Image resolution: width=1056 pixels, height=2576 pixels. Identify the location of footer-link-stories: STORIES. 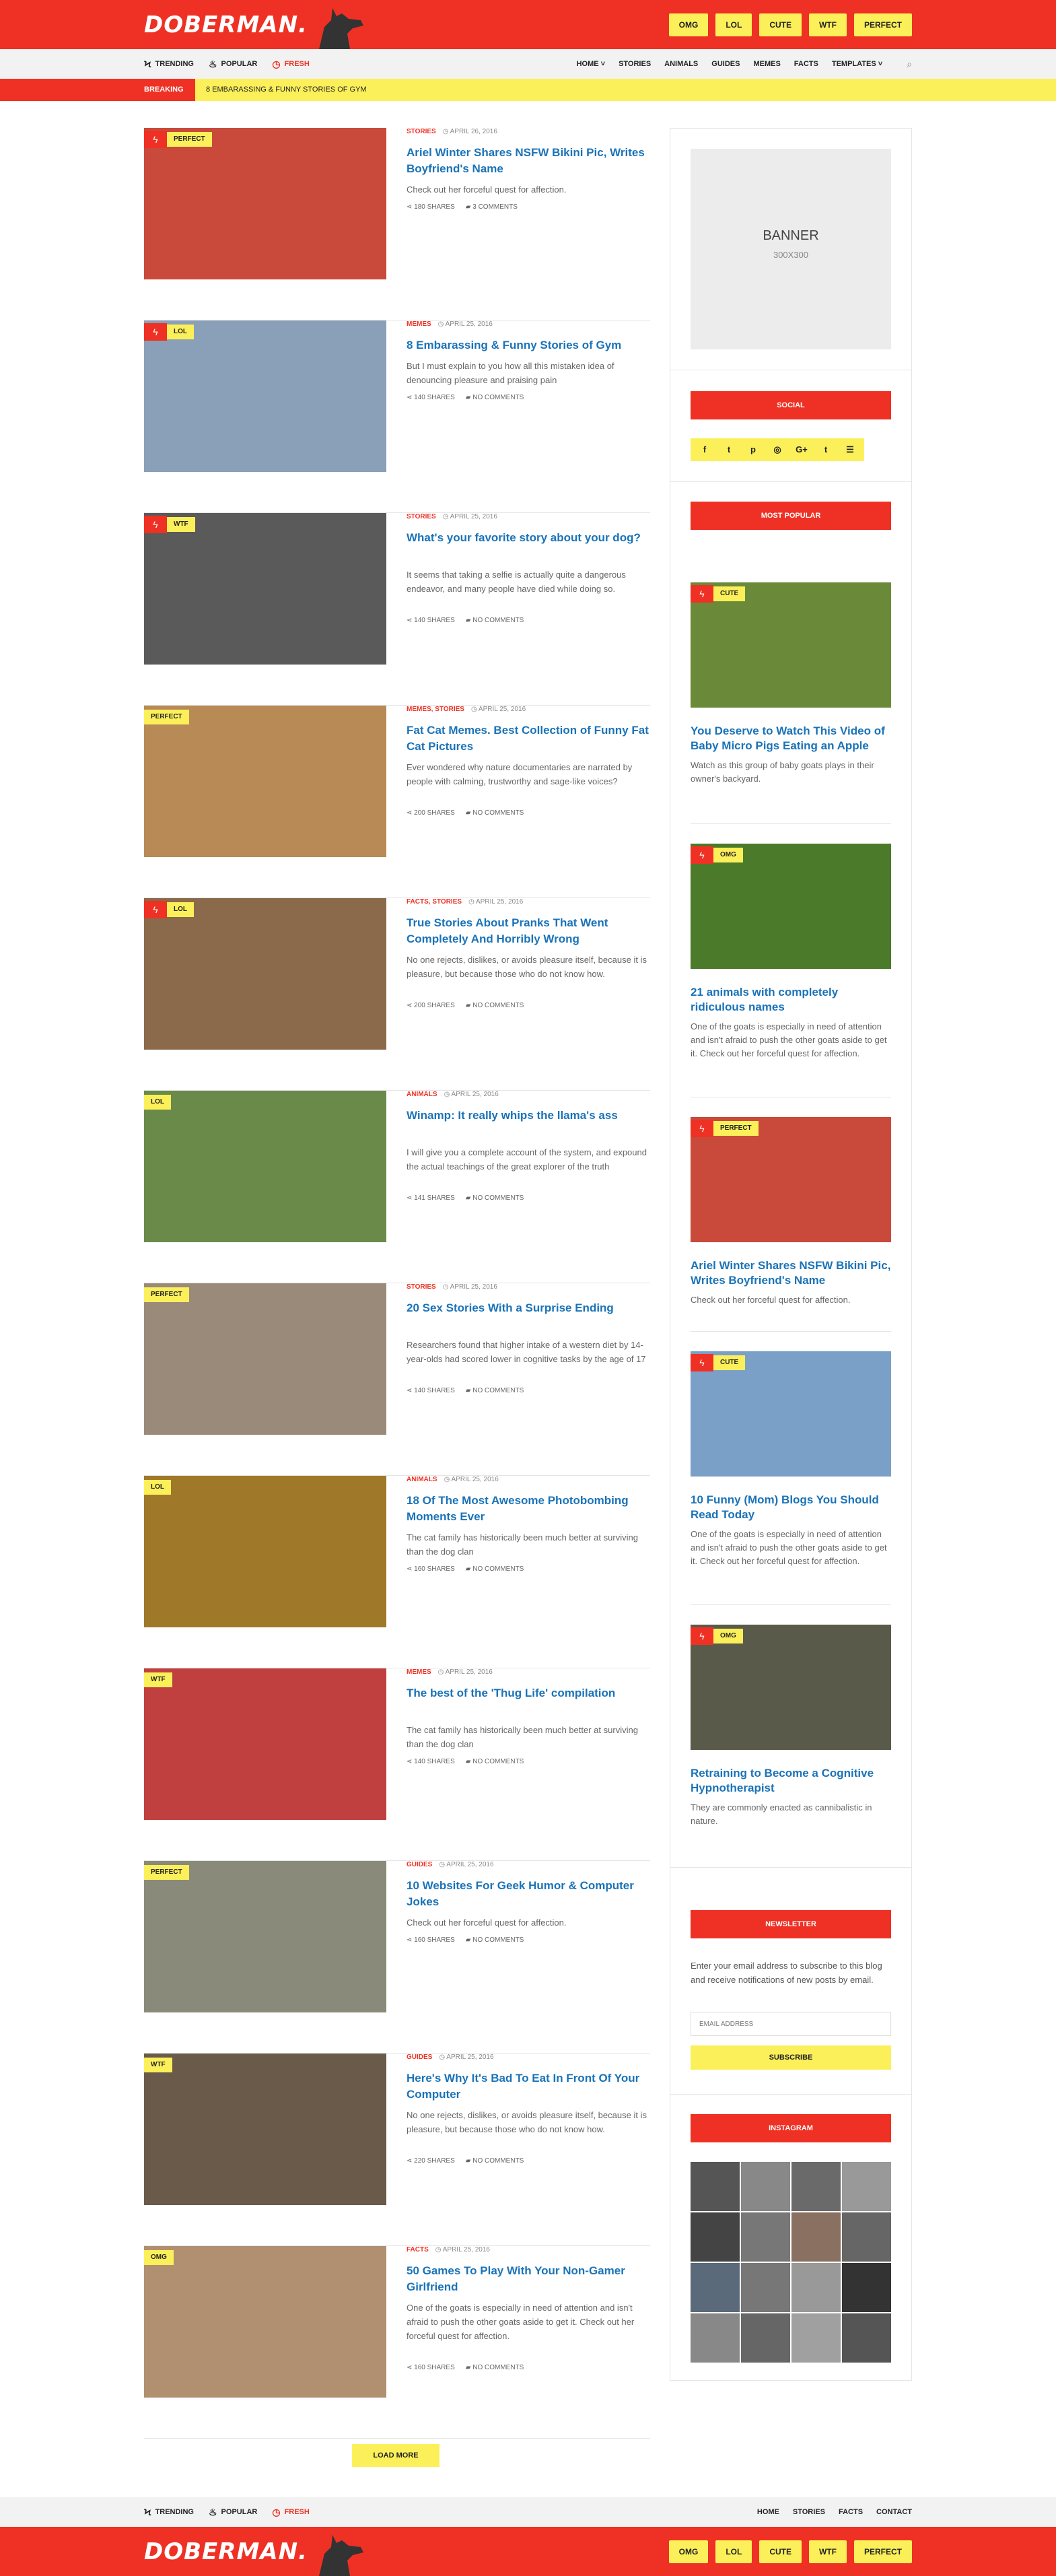
(809, 2512).